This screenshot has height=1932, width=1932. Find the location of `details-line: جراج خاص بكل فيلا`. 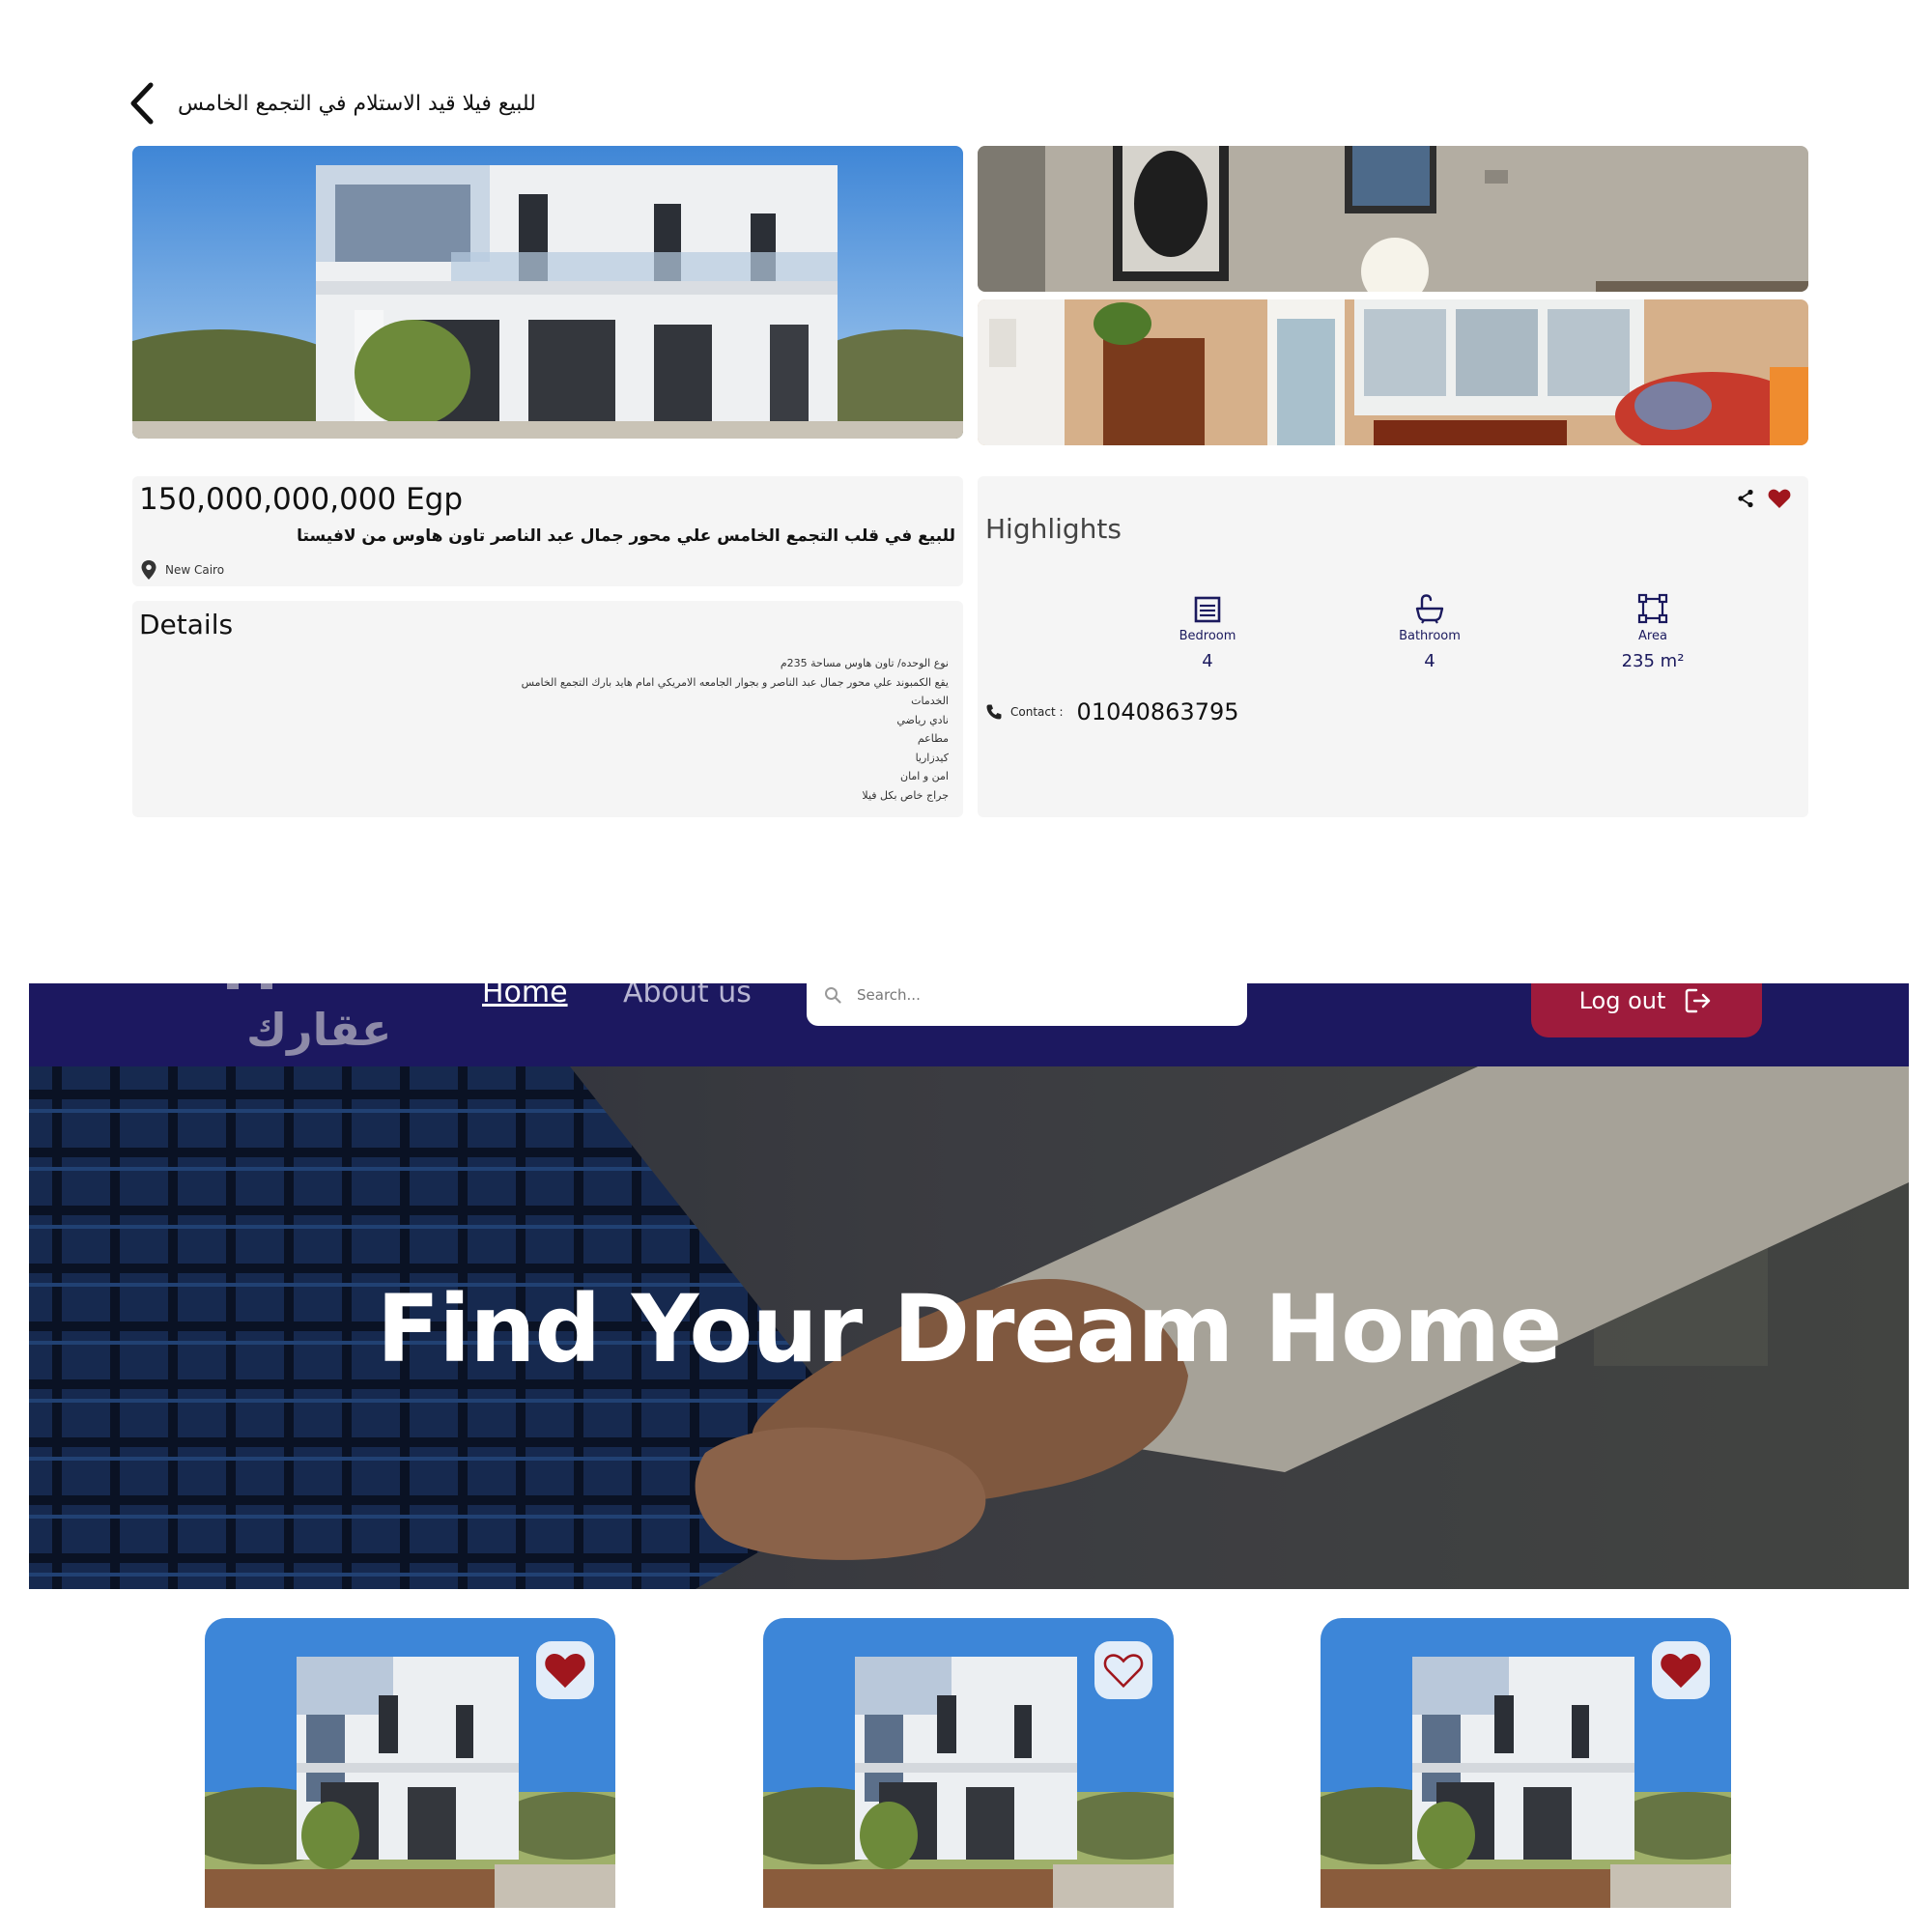

details-line: جراج خاص بكل فيلا is located at coordinates (905, 795).